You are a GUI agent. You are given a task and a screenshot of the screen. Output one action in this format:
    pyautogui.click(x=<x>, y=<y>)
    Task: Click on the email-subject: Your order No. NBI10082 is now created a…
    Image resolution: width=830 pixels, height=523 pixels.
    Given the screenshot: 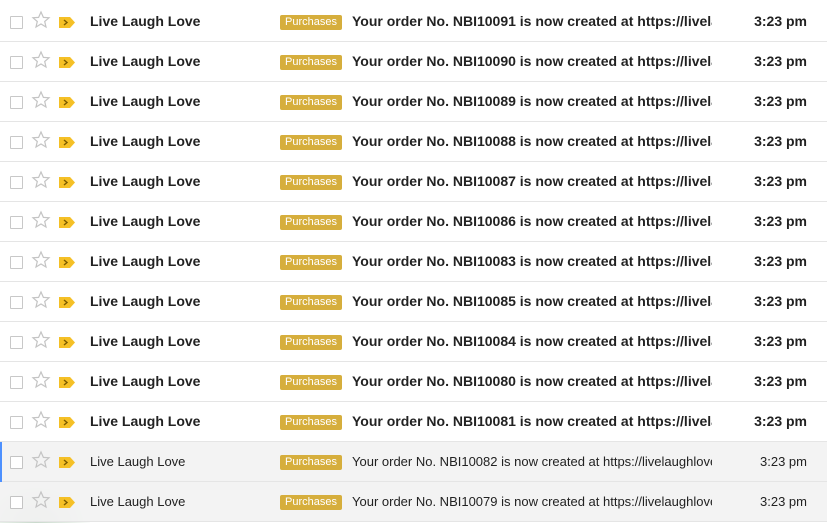 What is the action you would take?
    pyautogui.click(x=532, y=461)
    